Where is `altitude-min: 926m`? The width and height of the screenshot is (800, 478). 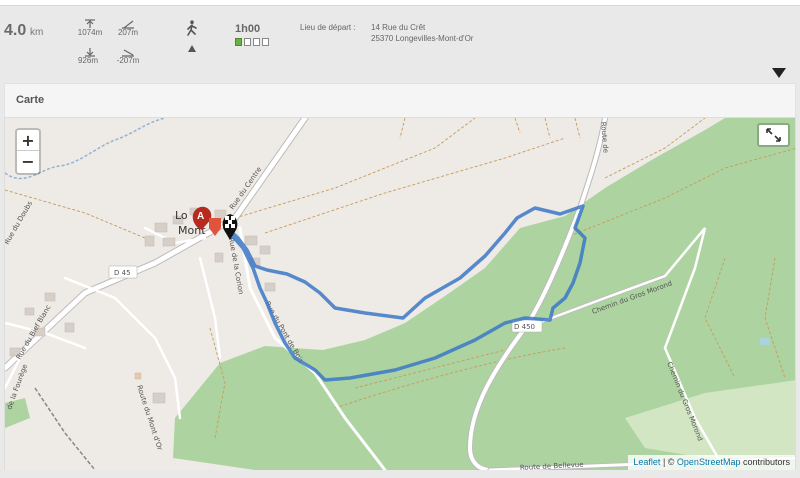
altitude-min: 926m is located at coordinates (87, 60).